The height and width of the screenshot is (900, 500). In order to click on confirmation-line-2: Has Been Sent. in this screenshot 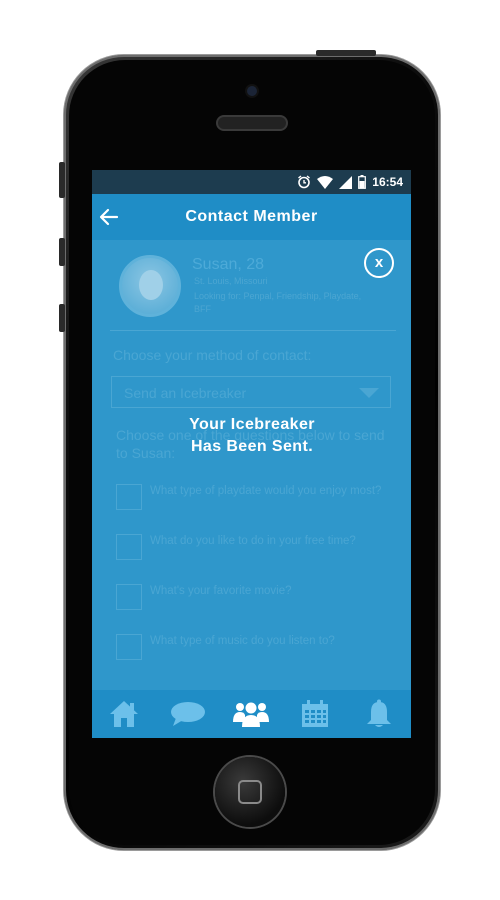, I will do `click(252, 446)`.